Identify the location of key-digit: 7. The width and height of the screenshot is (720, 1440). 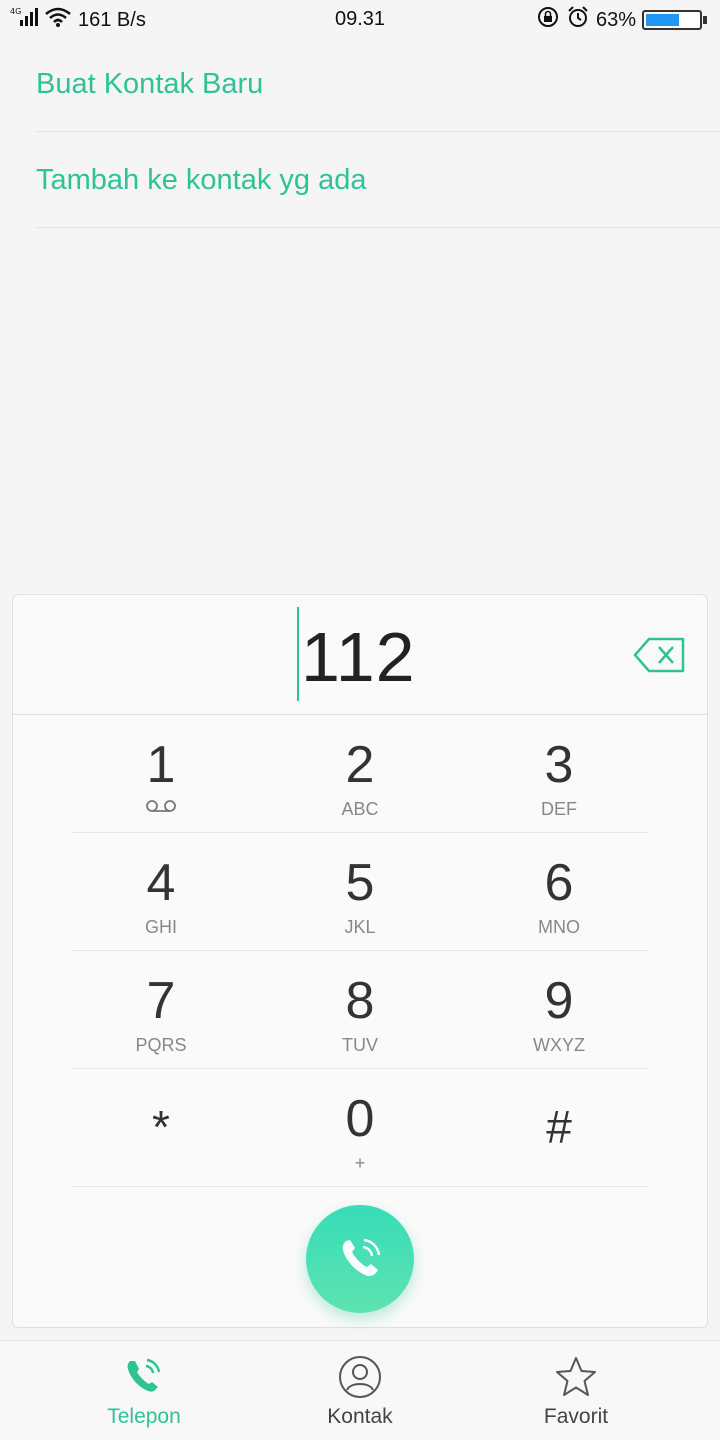
(161, 1001).